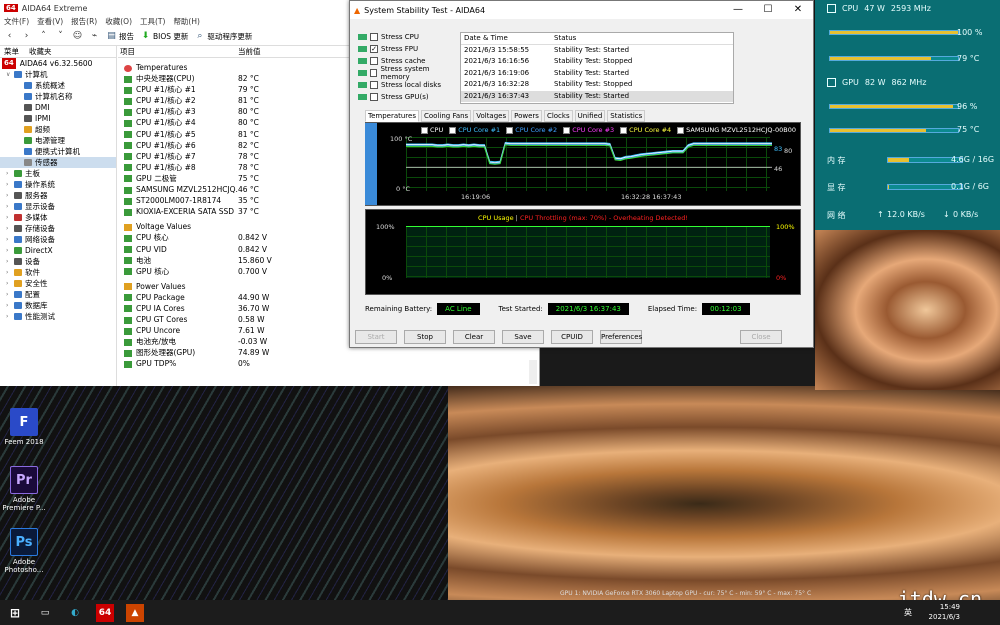  Describe the element at coordinates (186, 22) in the screenshot. I see `menu-item: 帮助(H)` at that location.